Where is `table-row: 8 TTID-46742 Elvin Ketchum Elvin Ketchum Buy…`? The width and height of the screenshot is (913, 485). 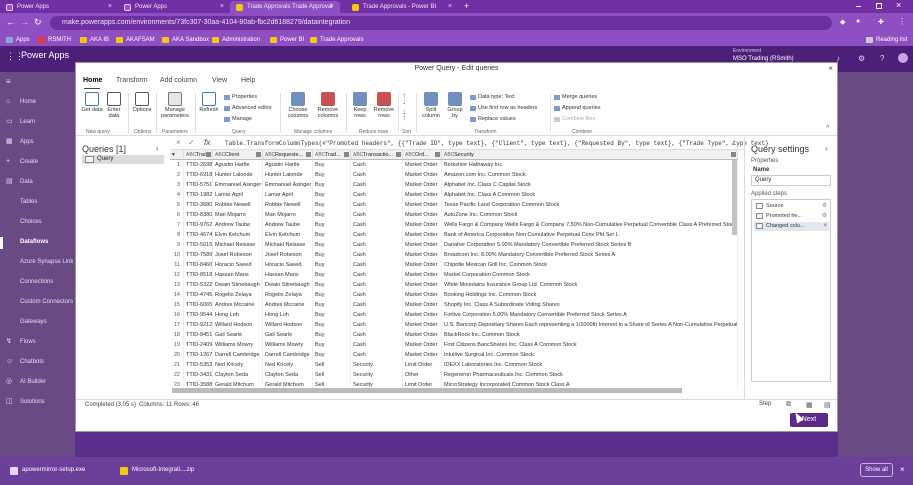
table-row: 8 TTID-46742 Elvin Ketchum Elvin Ketchum Buy… is located at coordinates (457, 235).